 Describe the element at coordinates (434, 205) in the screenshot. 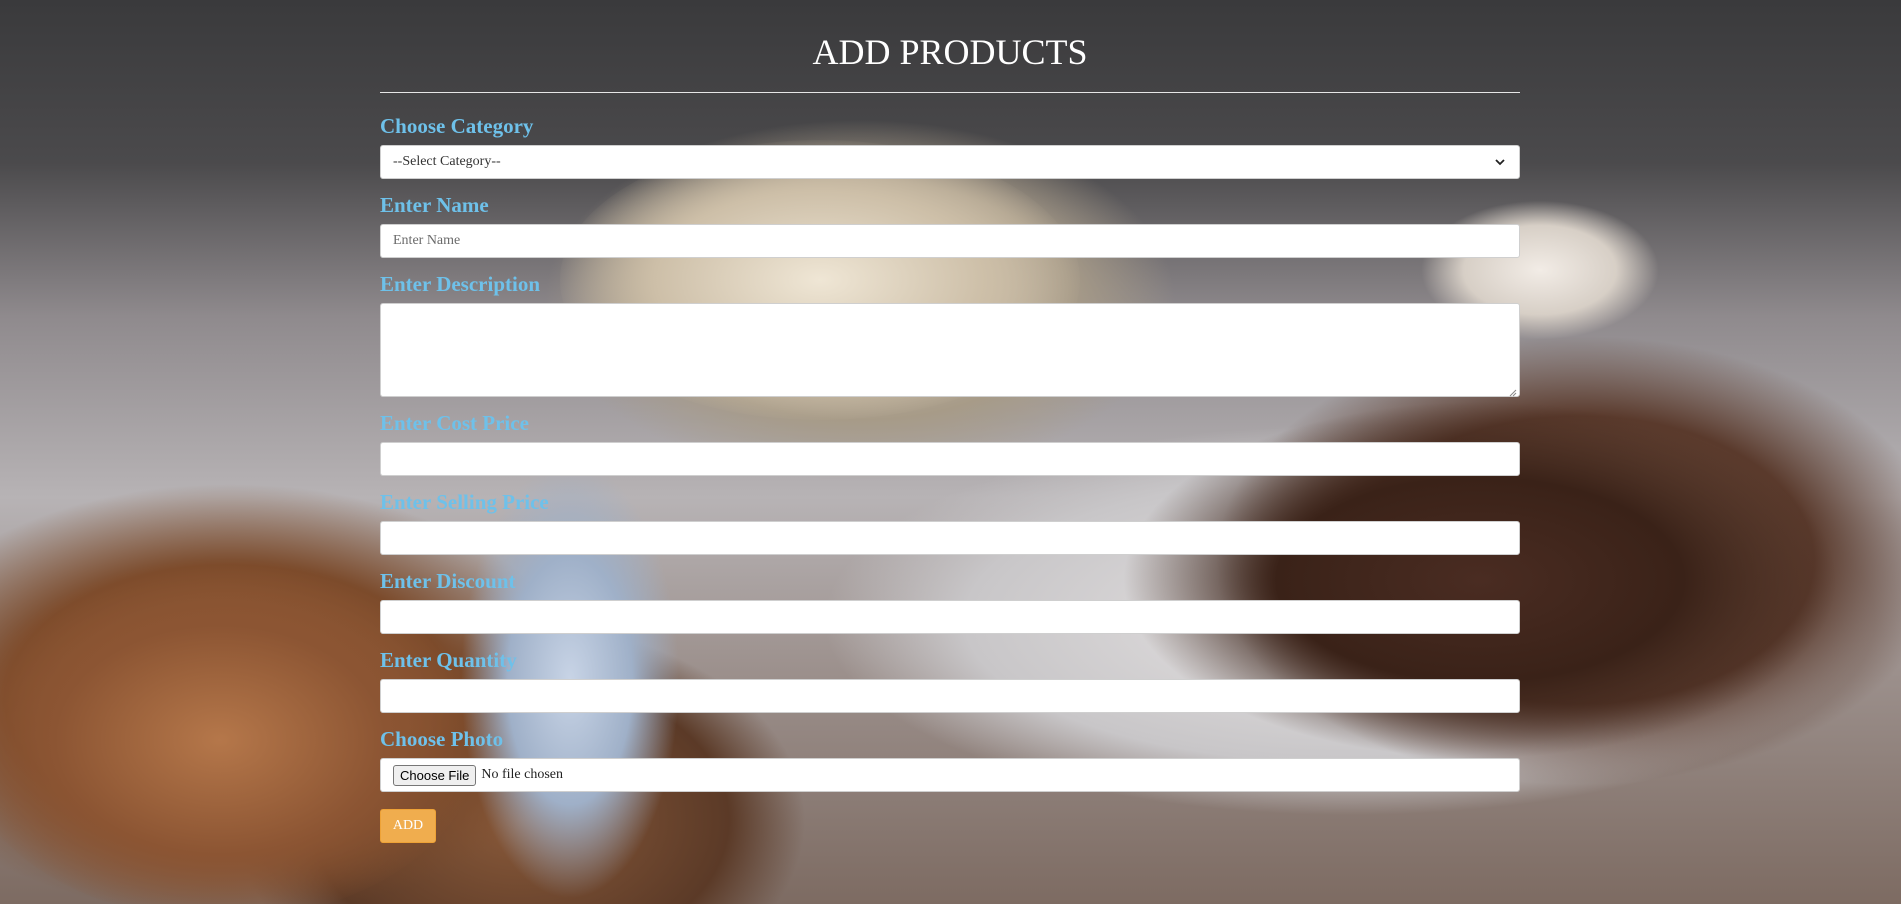

I see `name-label: Enter Name` at that location.